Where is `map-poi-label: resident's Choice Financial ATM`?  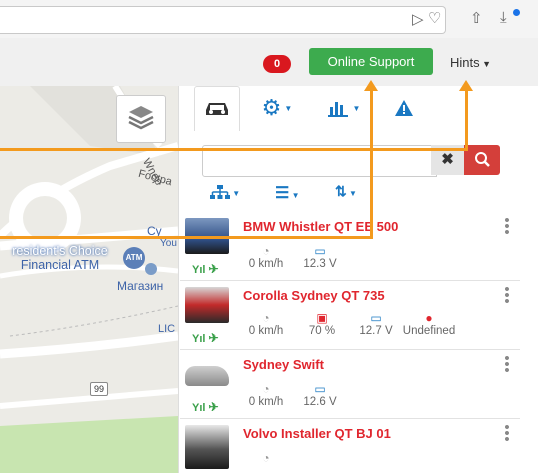
map-poi-label: resident's Choice Financial ATM is located at coordinates (60, 258).